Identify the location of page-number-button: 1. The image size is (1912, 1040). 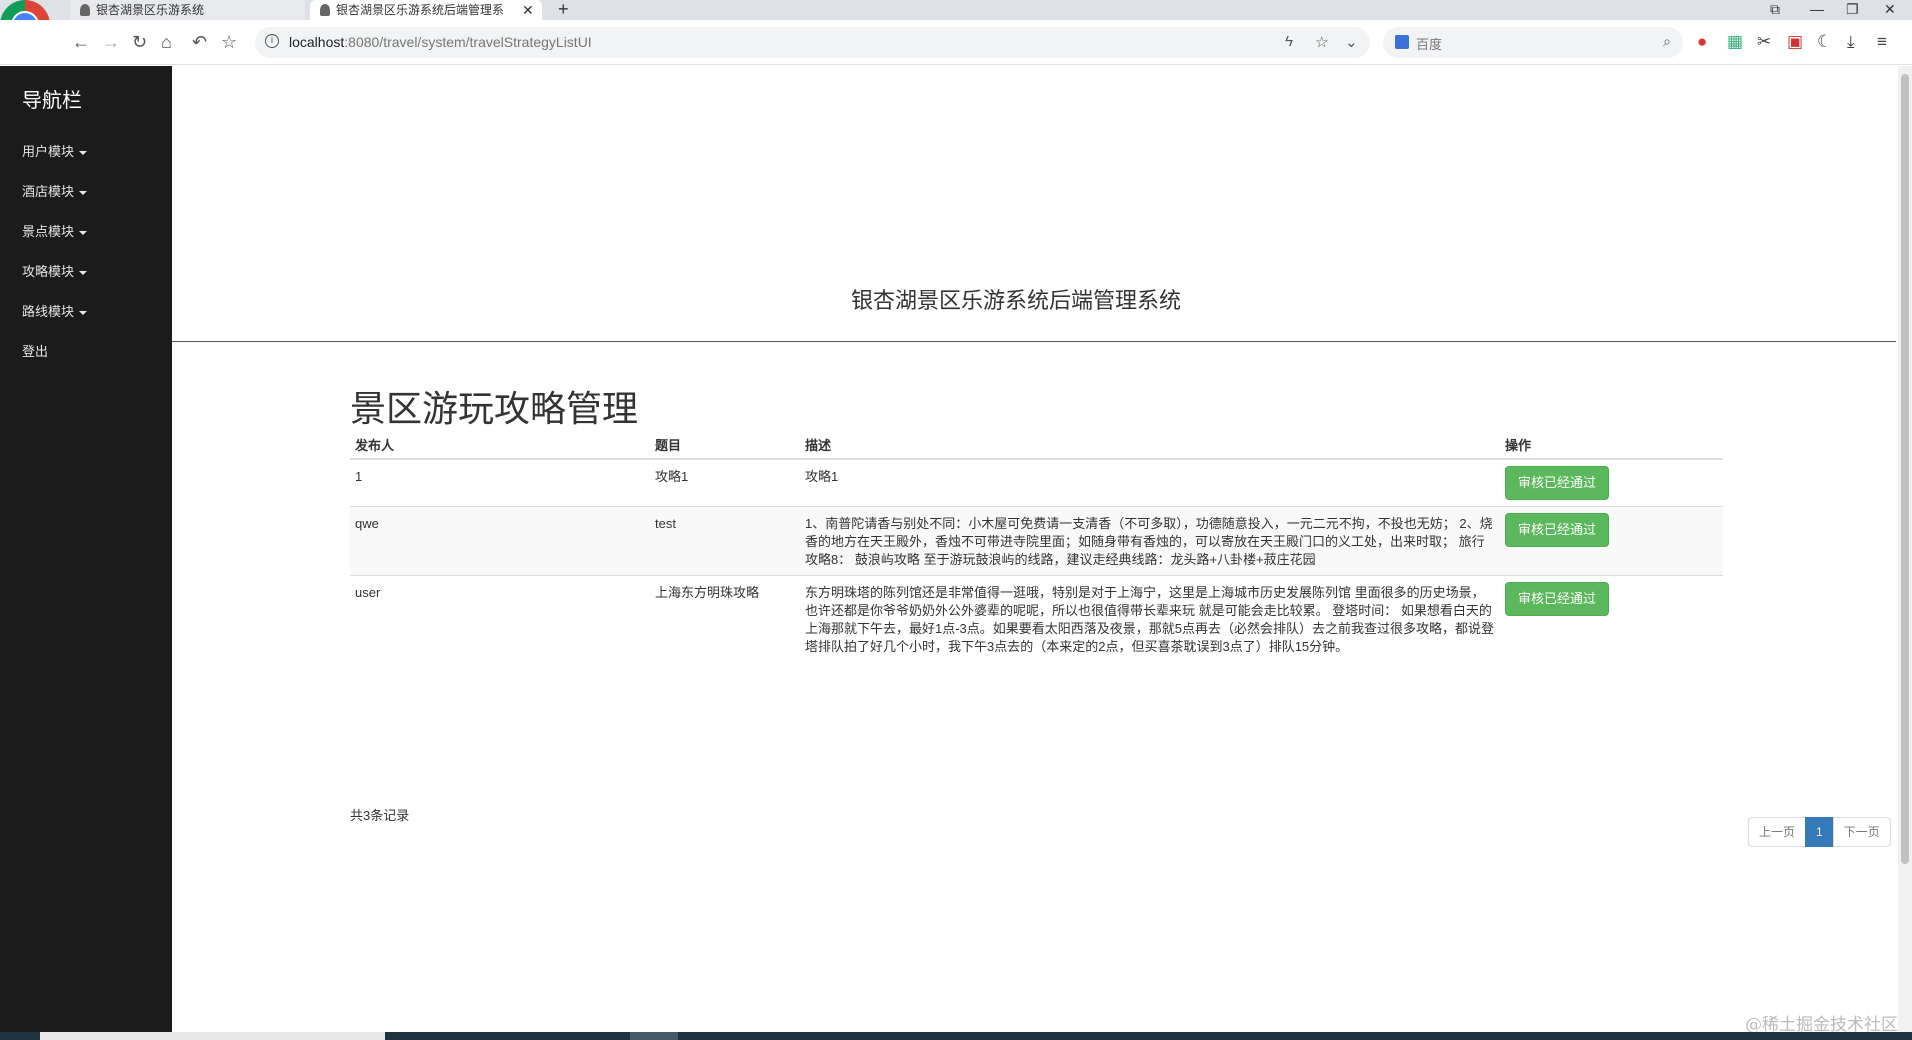
(1819, 832).